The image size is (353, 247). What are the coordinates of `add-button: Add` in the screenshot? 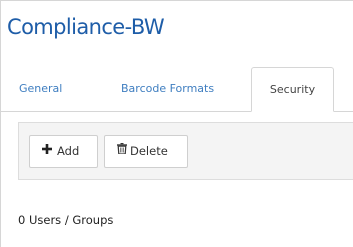 It's located at (63, 151).